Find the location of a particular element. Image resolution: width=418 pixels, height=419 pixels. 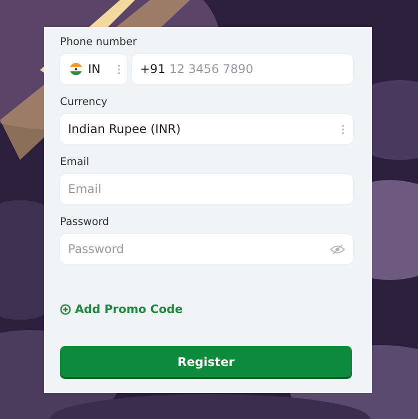

currency-select: Indian Rupee (INR) is located at coordinates (206, 129).